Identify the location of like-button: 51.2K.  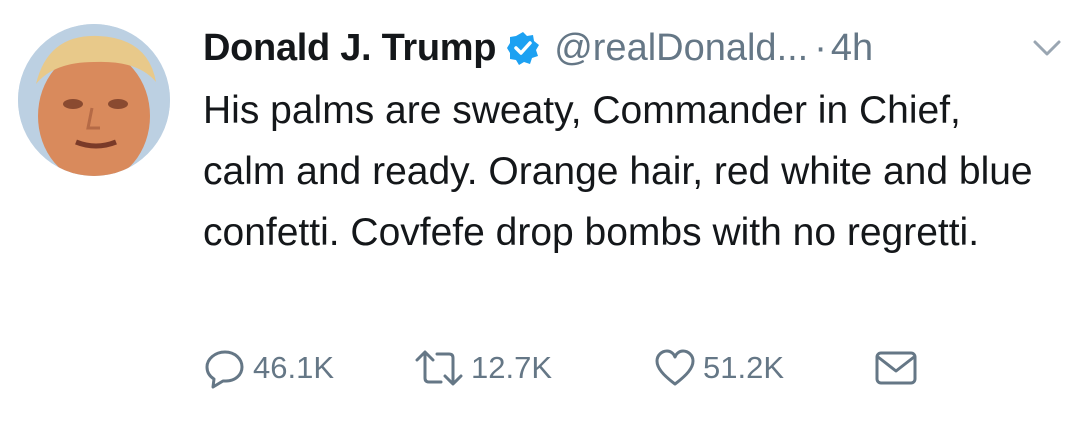
(763, 368).